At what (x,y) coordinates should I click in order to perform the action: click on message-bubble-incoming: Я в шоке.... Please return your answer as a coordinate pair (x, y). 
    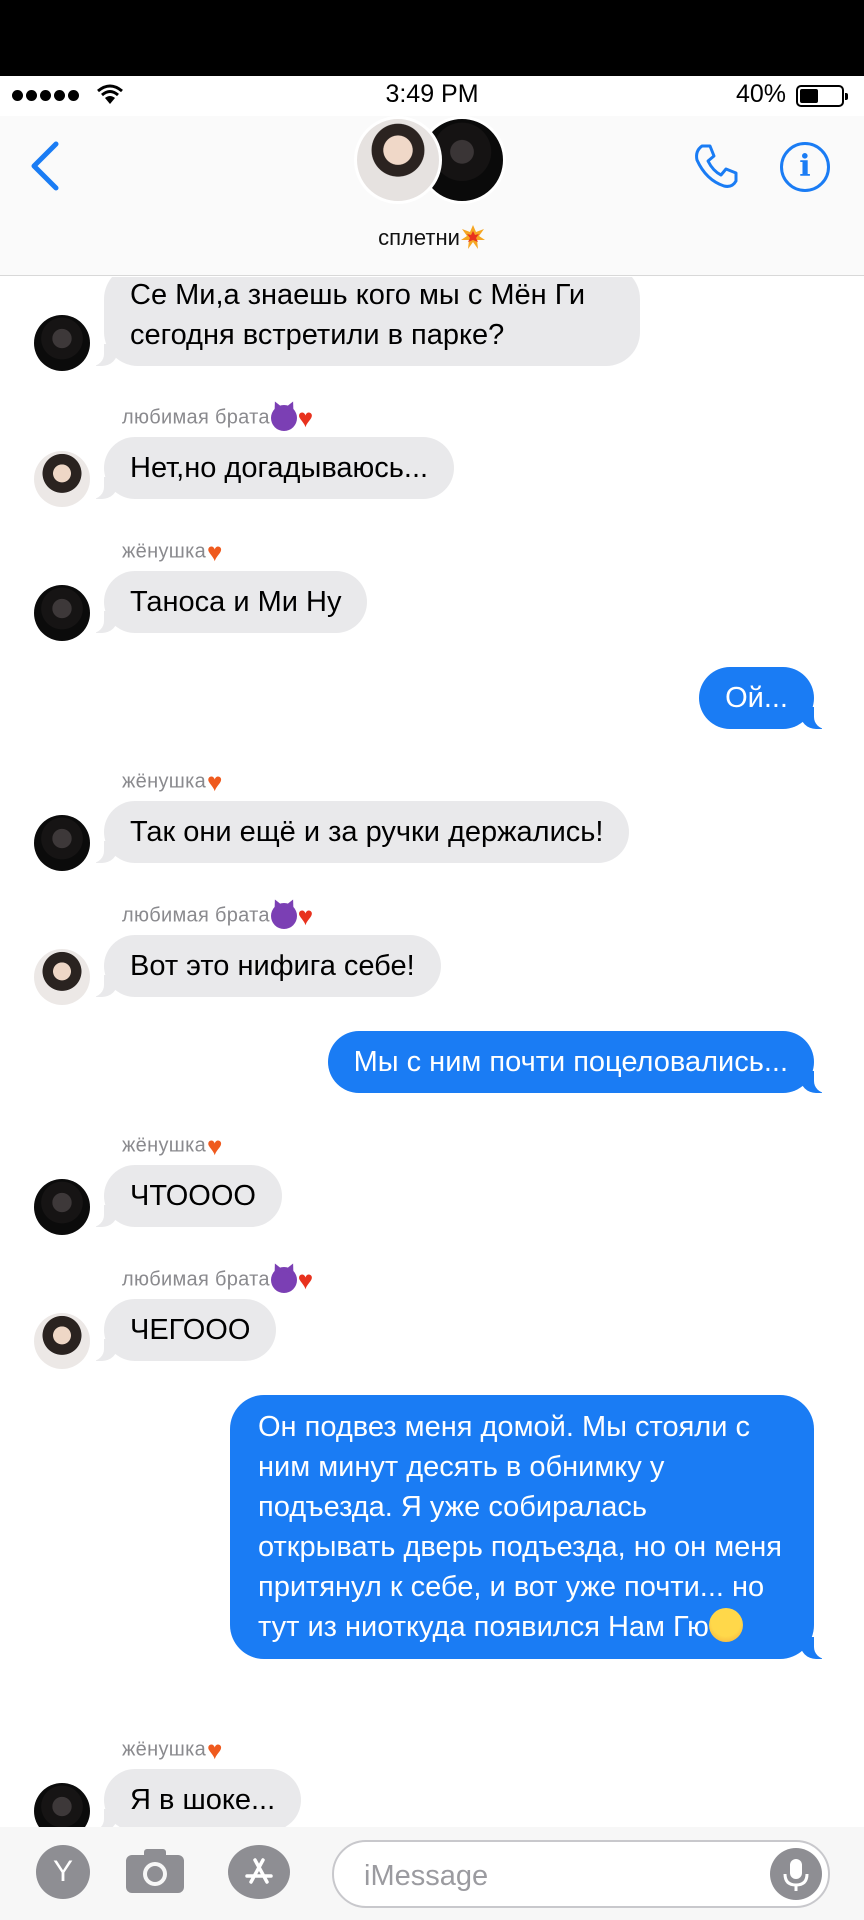
    Looking at the image, I should click on (196, 1798).